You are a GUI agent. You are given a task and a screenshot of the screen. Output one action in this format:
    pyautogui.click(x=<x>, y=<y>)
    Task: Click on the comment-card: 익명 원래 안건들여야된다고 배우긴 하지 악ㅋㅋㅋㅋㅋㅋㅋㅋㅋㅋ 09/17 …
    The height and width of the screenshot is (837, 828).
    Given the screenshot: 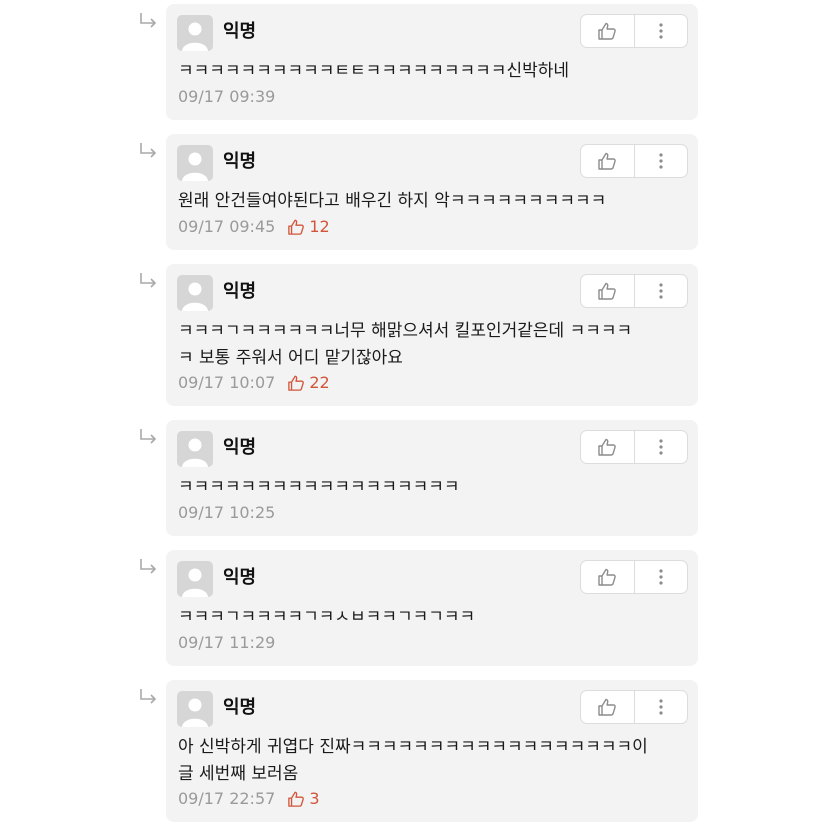 What is the action you would take?
    pyautogui.click(x=432, y=192)
    